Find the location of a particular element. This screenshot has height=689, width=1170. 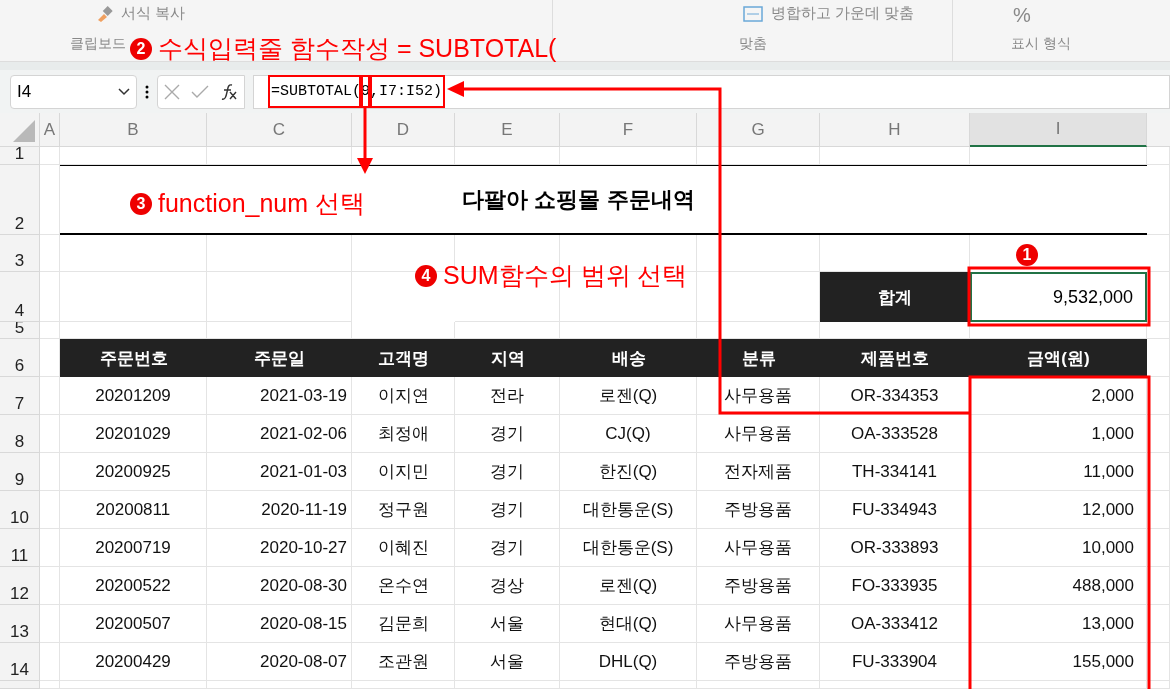

row-header: 9 is located at coordinates (20, 472).